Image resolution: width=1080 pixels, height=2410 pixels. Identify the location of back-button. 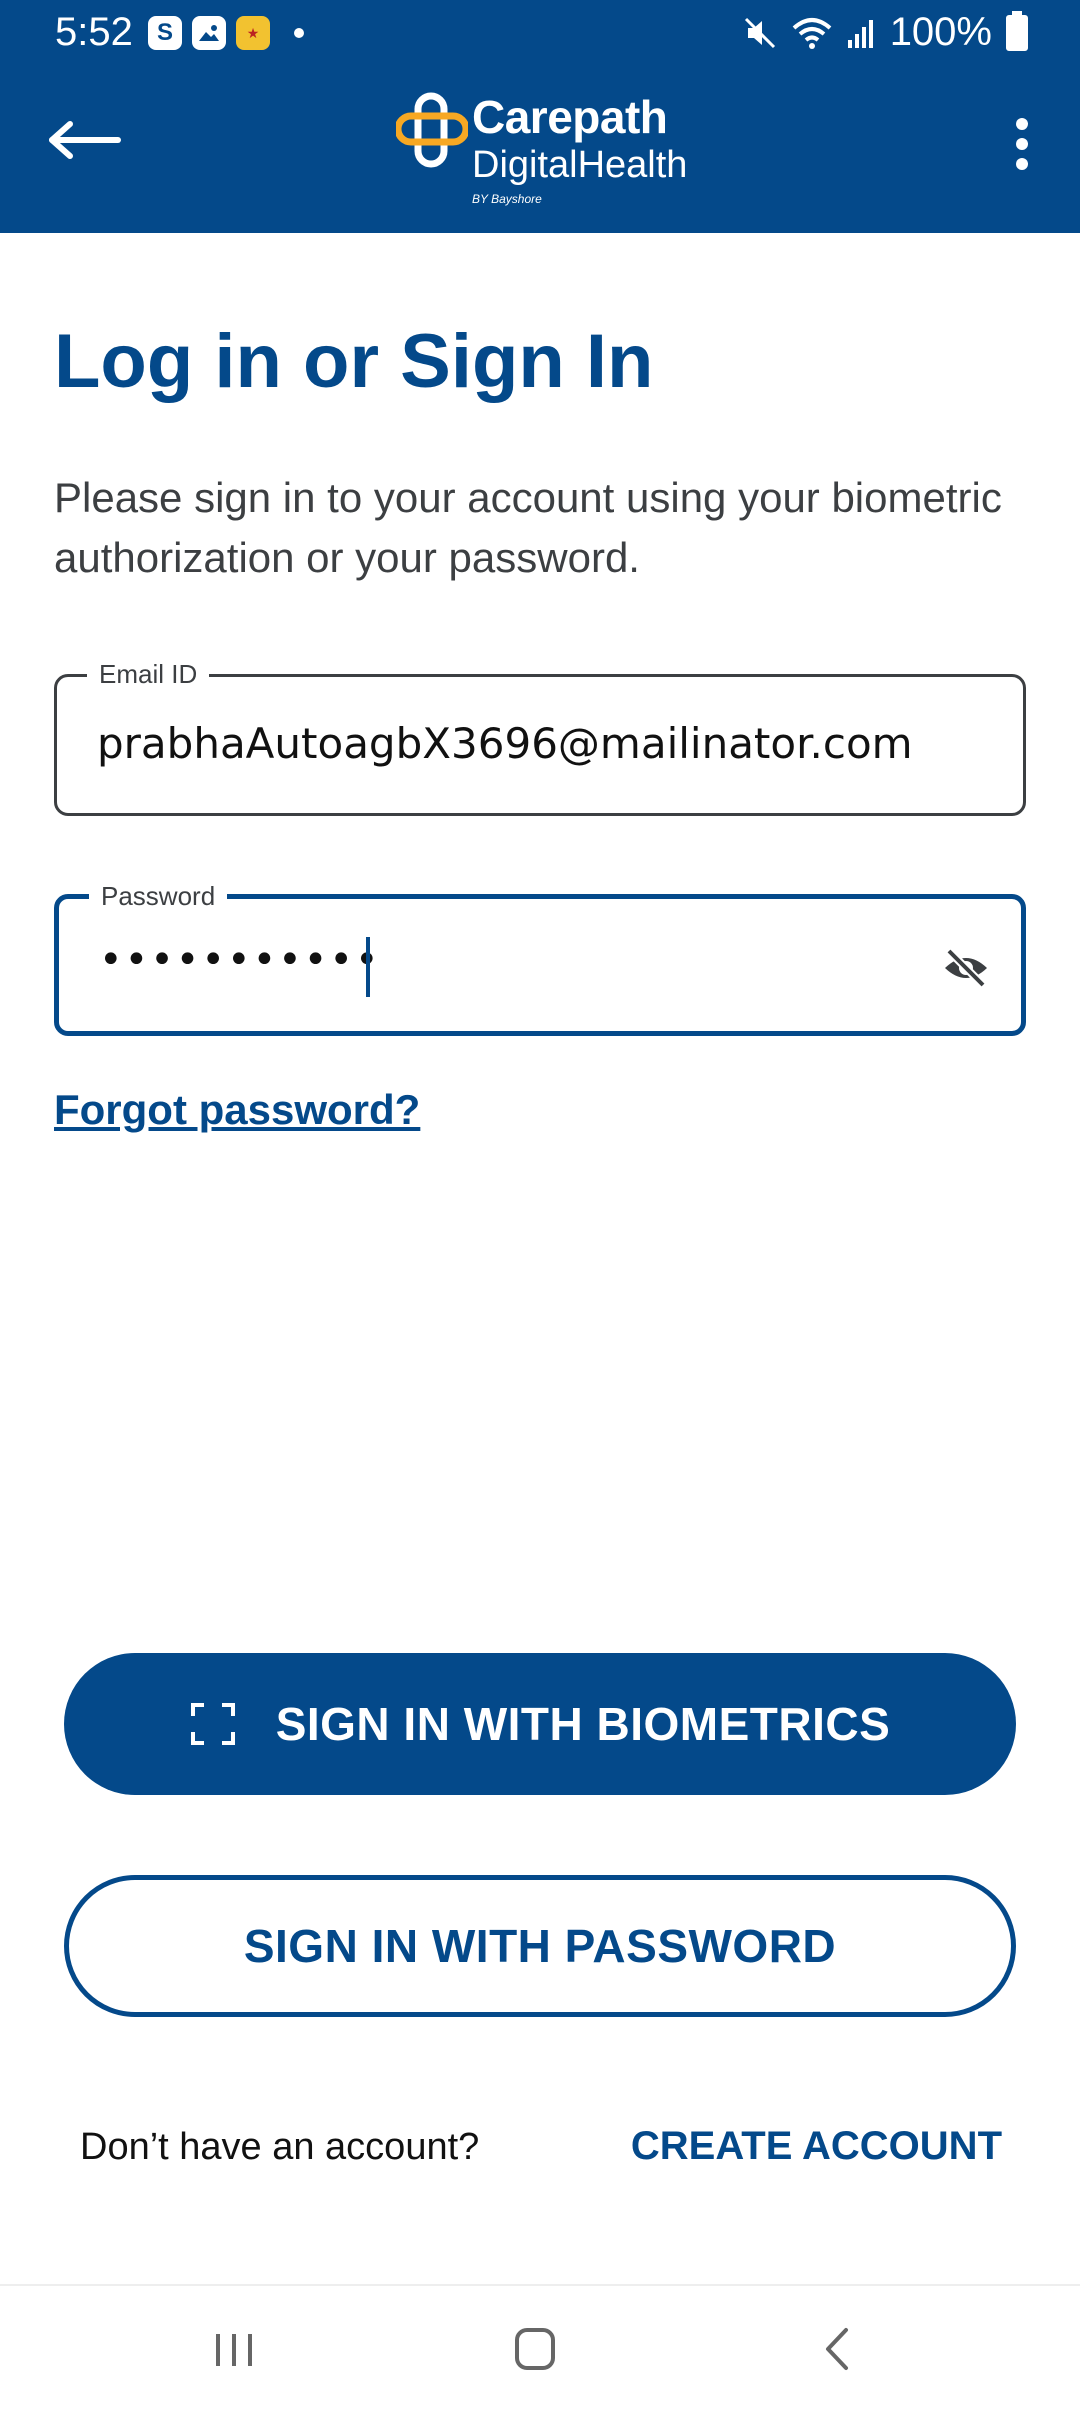
(84, 140).